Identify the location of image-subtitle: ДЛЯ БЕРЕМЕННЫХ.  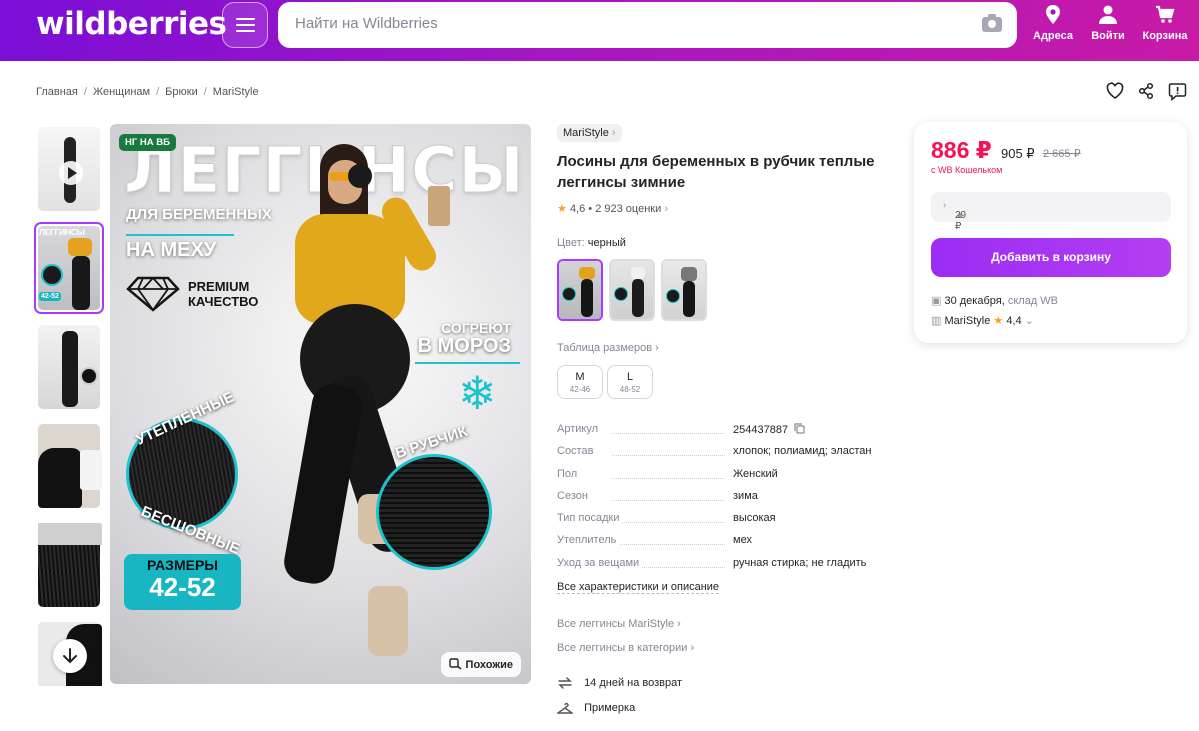
(199, 214).